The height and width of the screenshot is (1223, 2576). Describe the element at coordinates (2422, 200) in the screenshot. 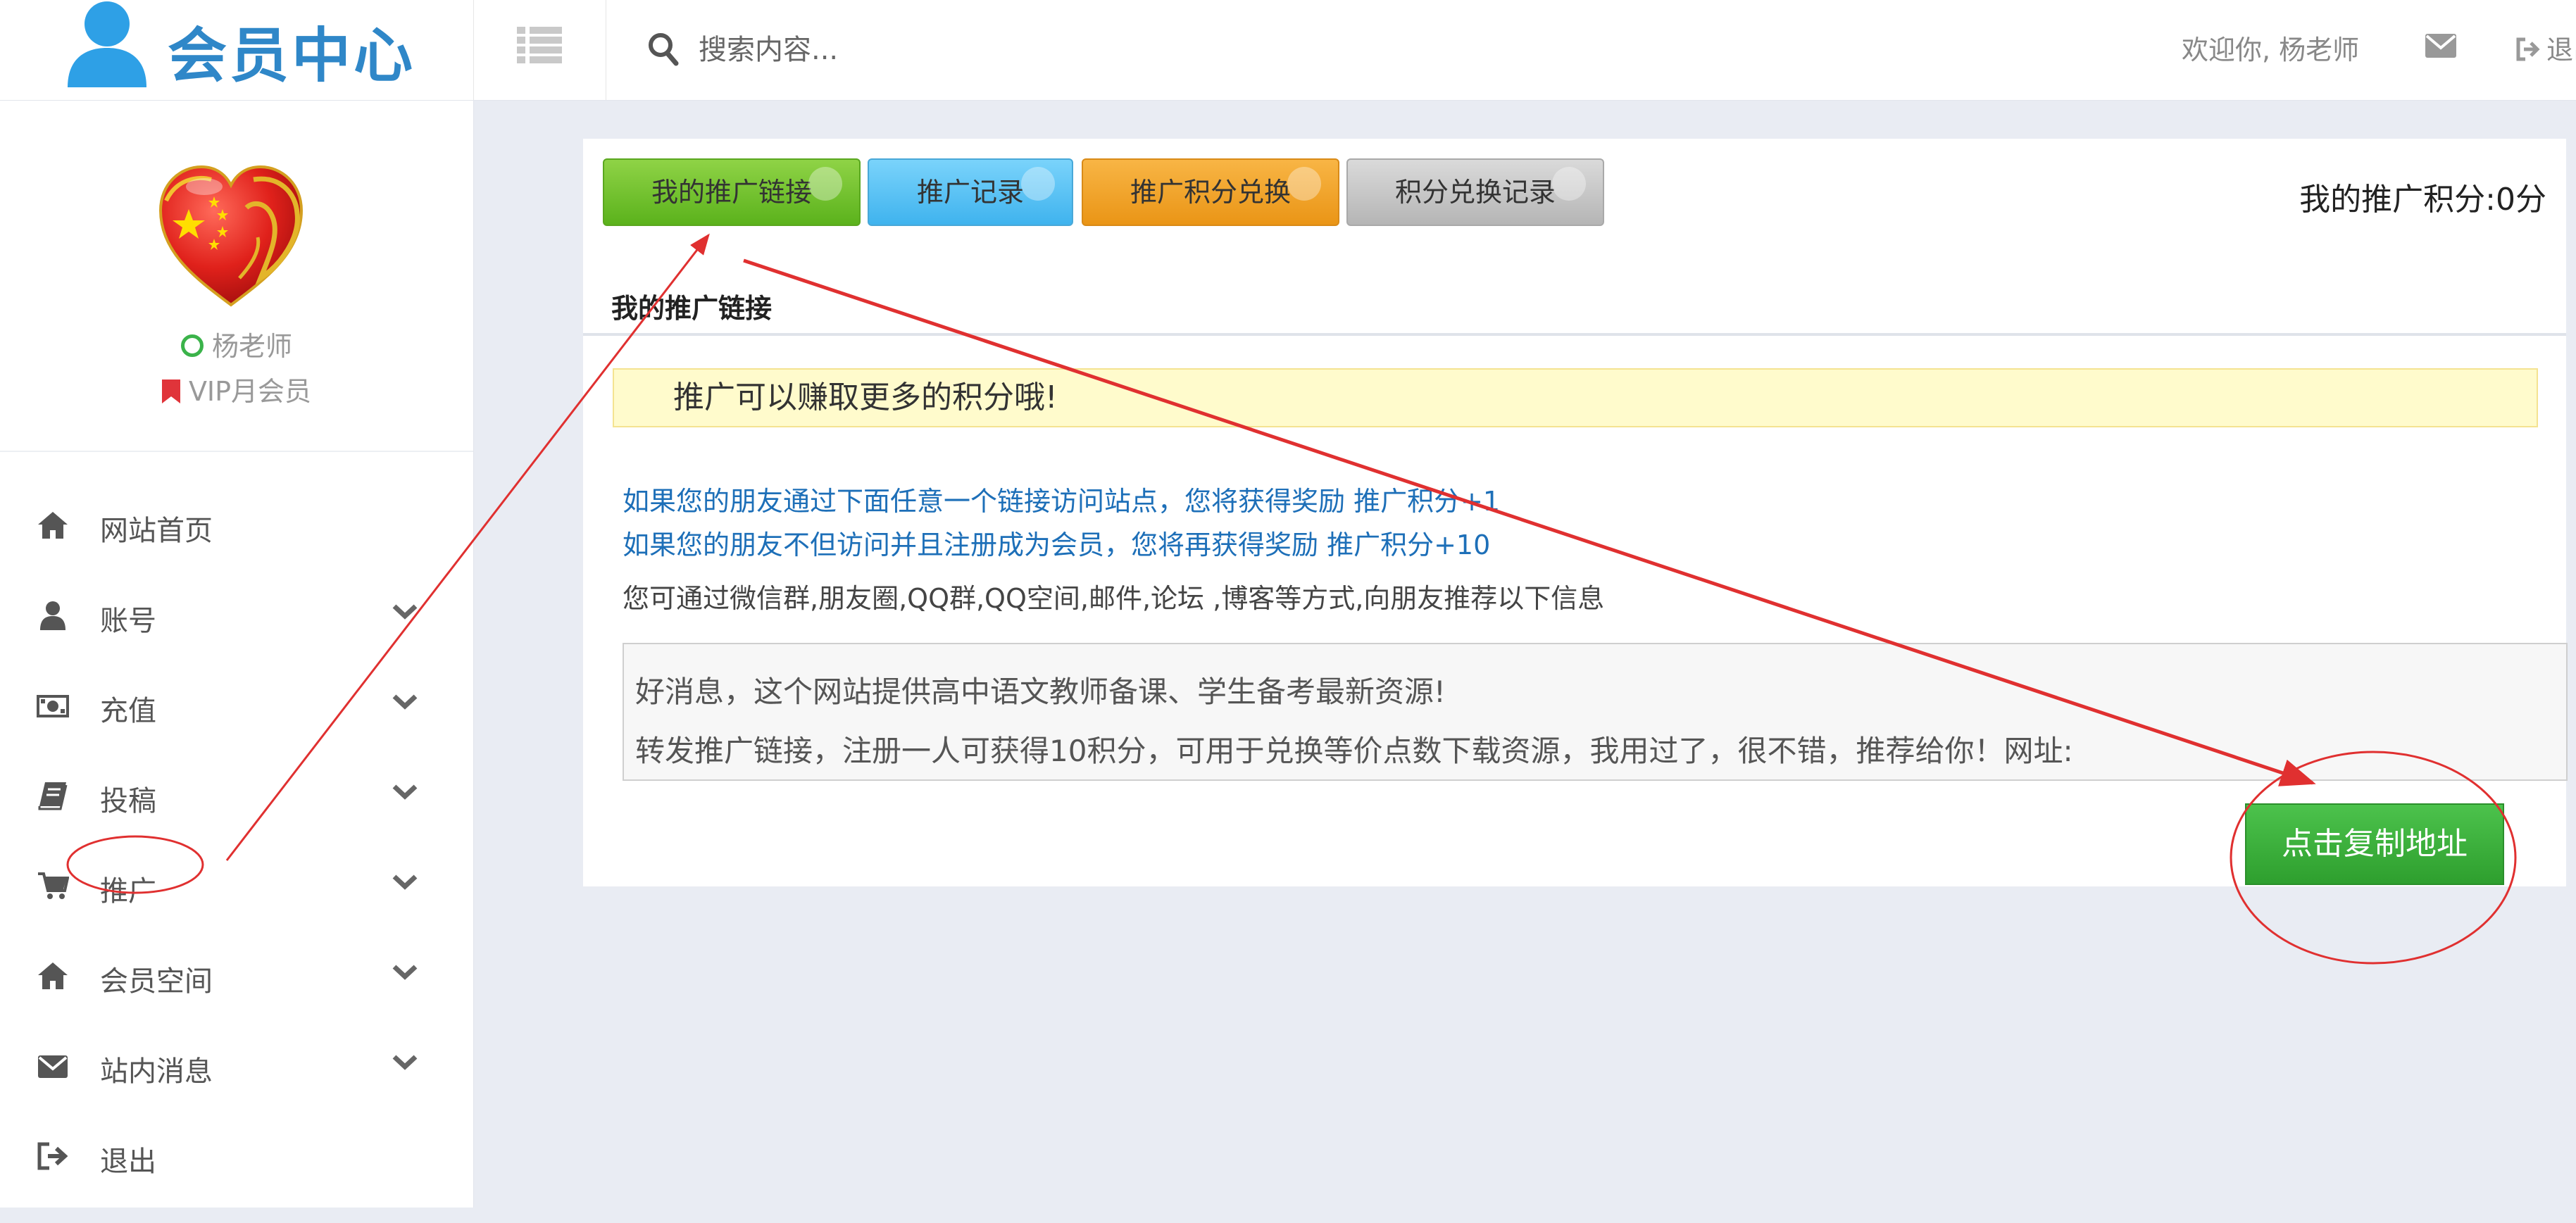

I see `promo-points: 我的推广积分:0分` at that location.